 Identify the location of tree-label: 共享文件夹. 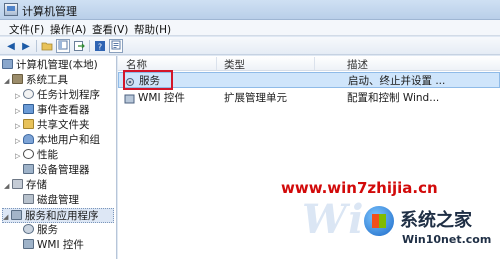
(63, 125).